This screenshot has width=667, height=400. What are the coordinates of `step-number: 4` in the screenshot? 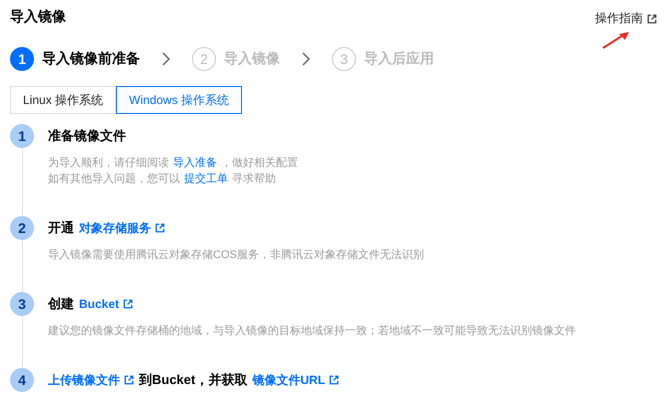 It's located at (22, 380).